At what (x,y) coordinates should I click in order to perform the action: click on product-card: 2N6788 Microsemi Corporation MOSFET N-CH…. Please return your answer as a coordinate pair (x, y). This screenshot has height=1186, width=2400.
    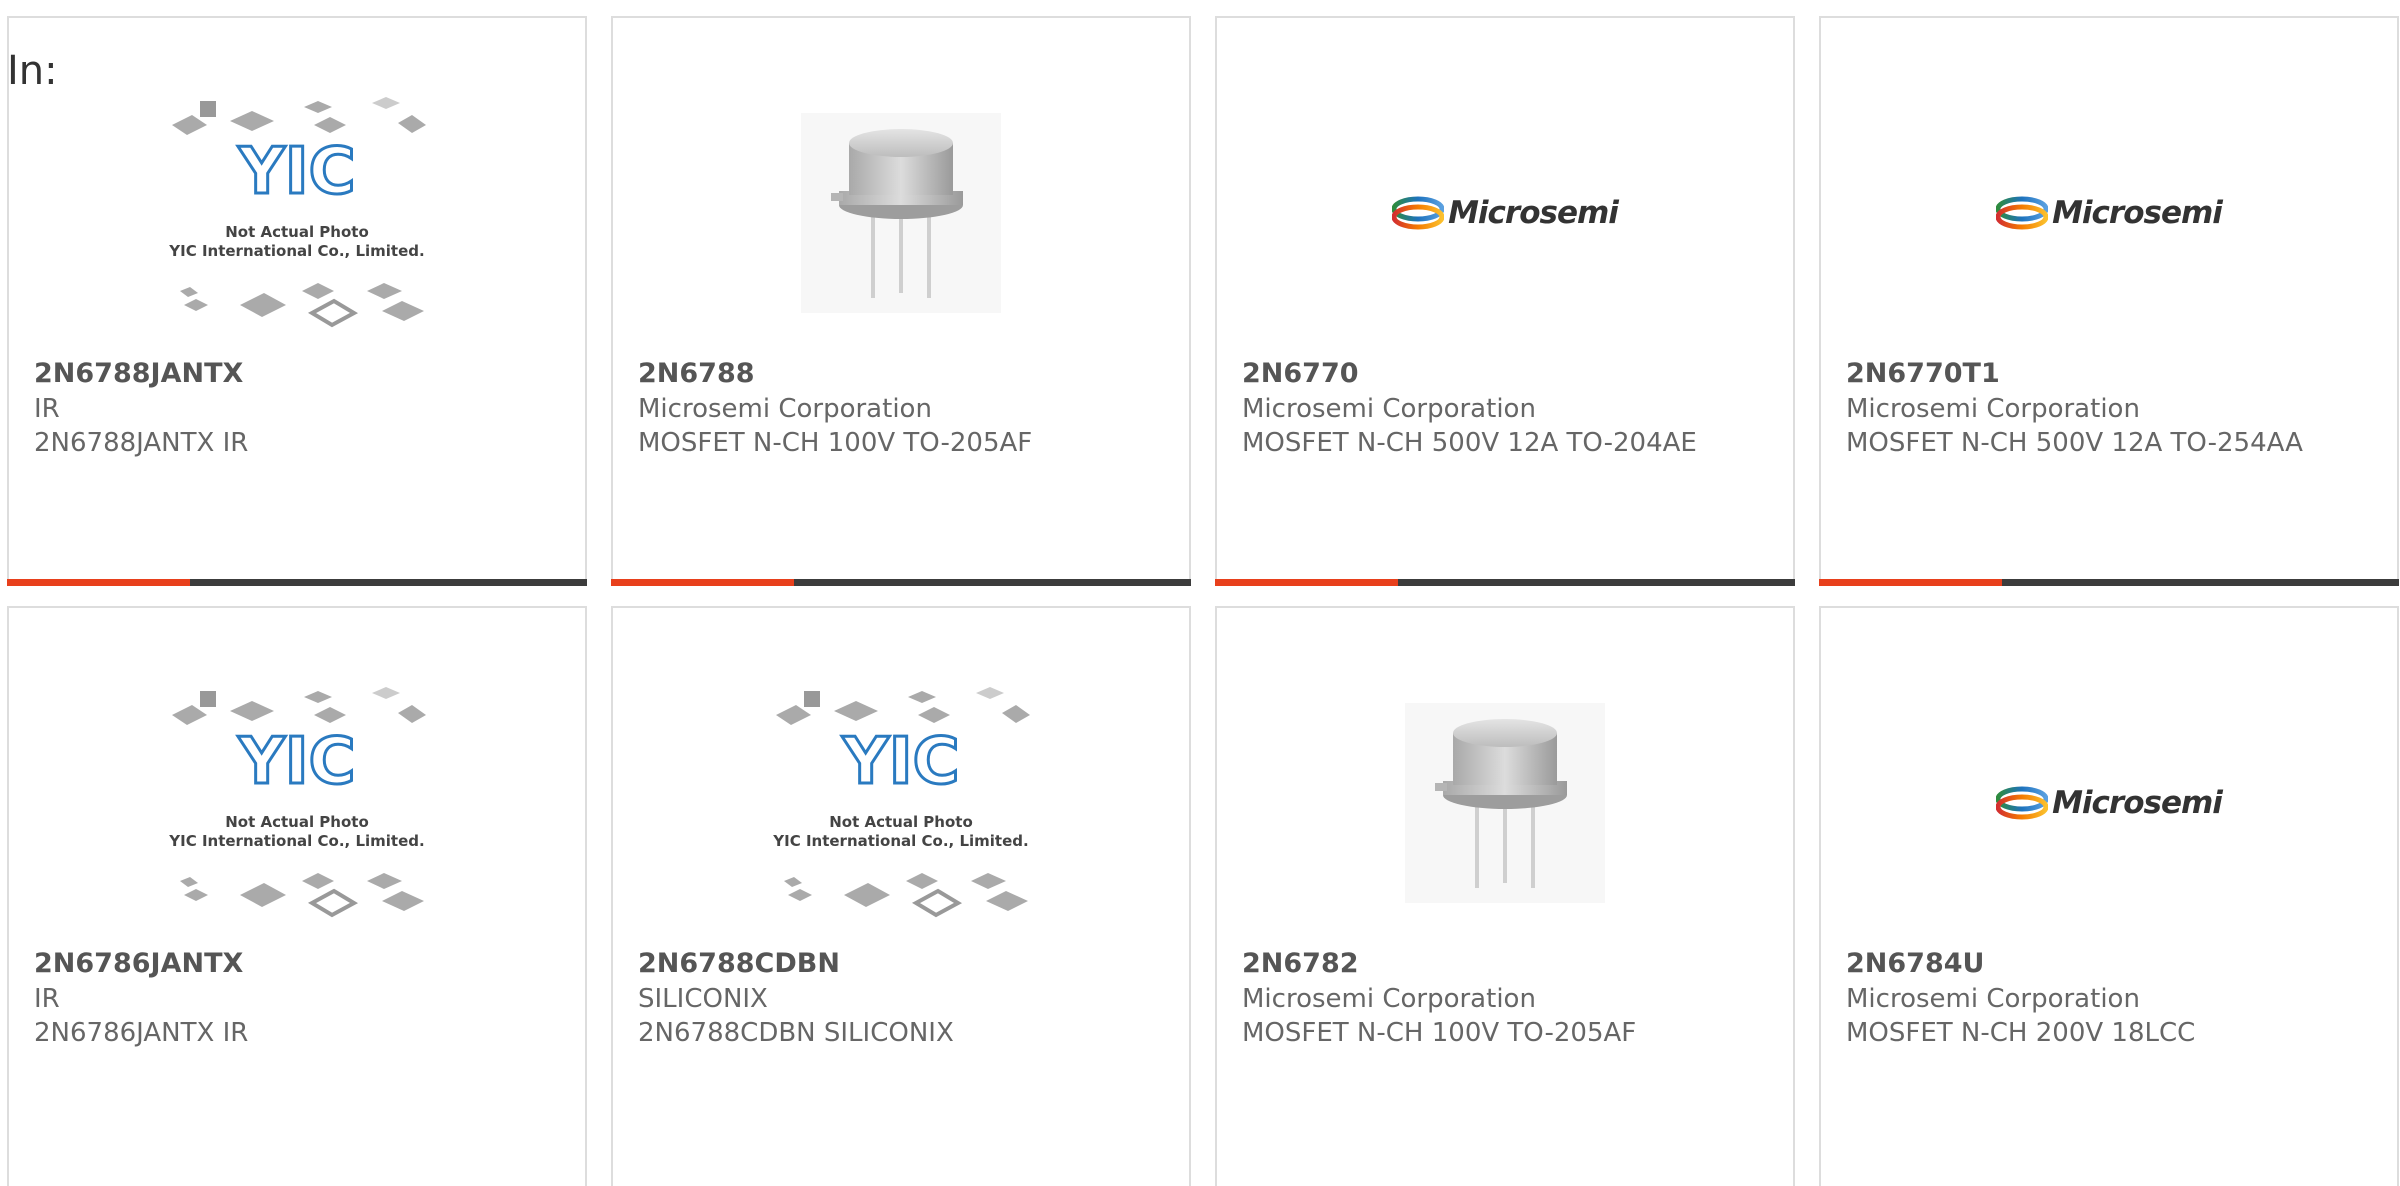
    Looking at the image, I should click on (901, 301).